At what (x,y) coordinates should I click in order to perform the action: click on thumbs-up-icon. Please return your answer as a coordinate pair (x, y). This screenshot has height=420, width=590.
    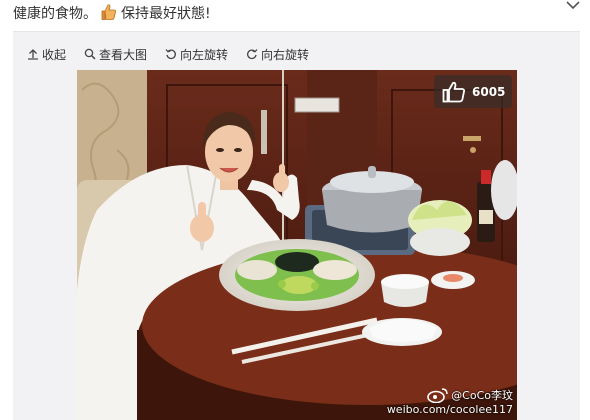
    Looking at the image, I should click on (453, 91).